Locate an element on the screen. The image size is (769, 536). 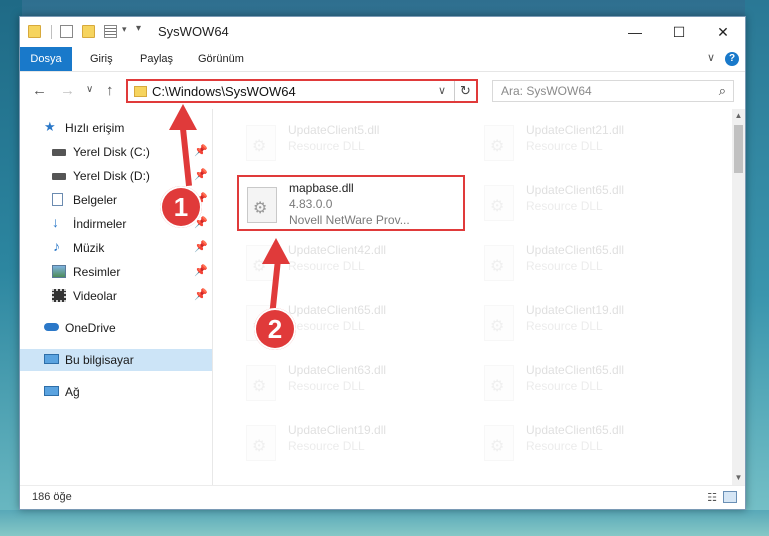
documents-icon is located at coordinates (57, 199).